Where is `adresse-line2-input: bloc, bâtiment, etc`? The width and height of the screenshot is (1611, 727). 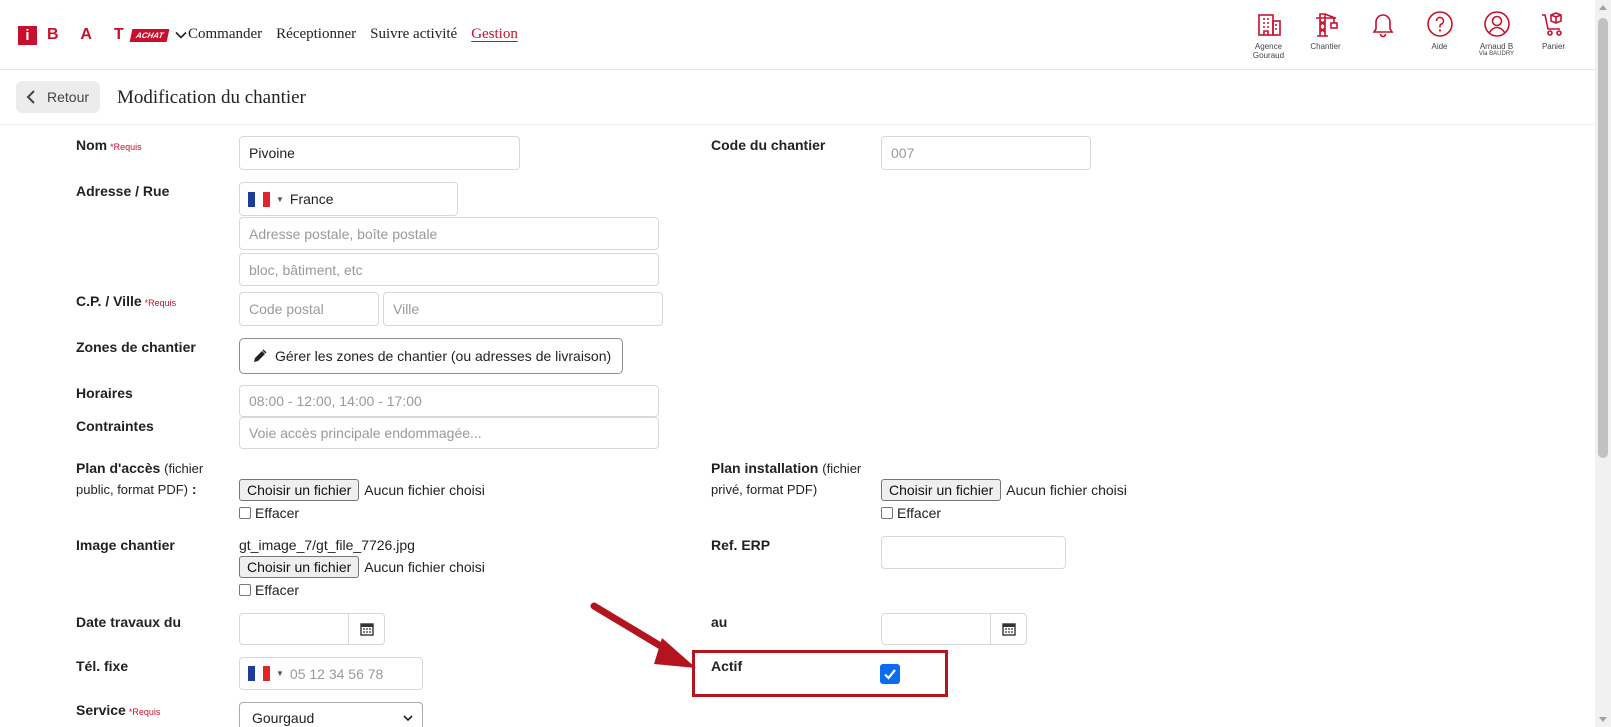 adresse-line2-input: bloc, bâtiment, etc is located at coordinates (449, 269).